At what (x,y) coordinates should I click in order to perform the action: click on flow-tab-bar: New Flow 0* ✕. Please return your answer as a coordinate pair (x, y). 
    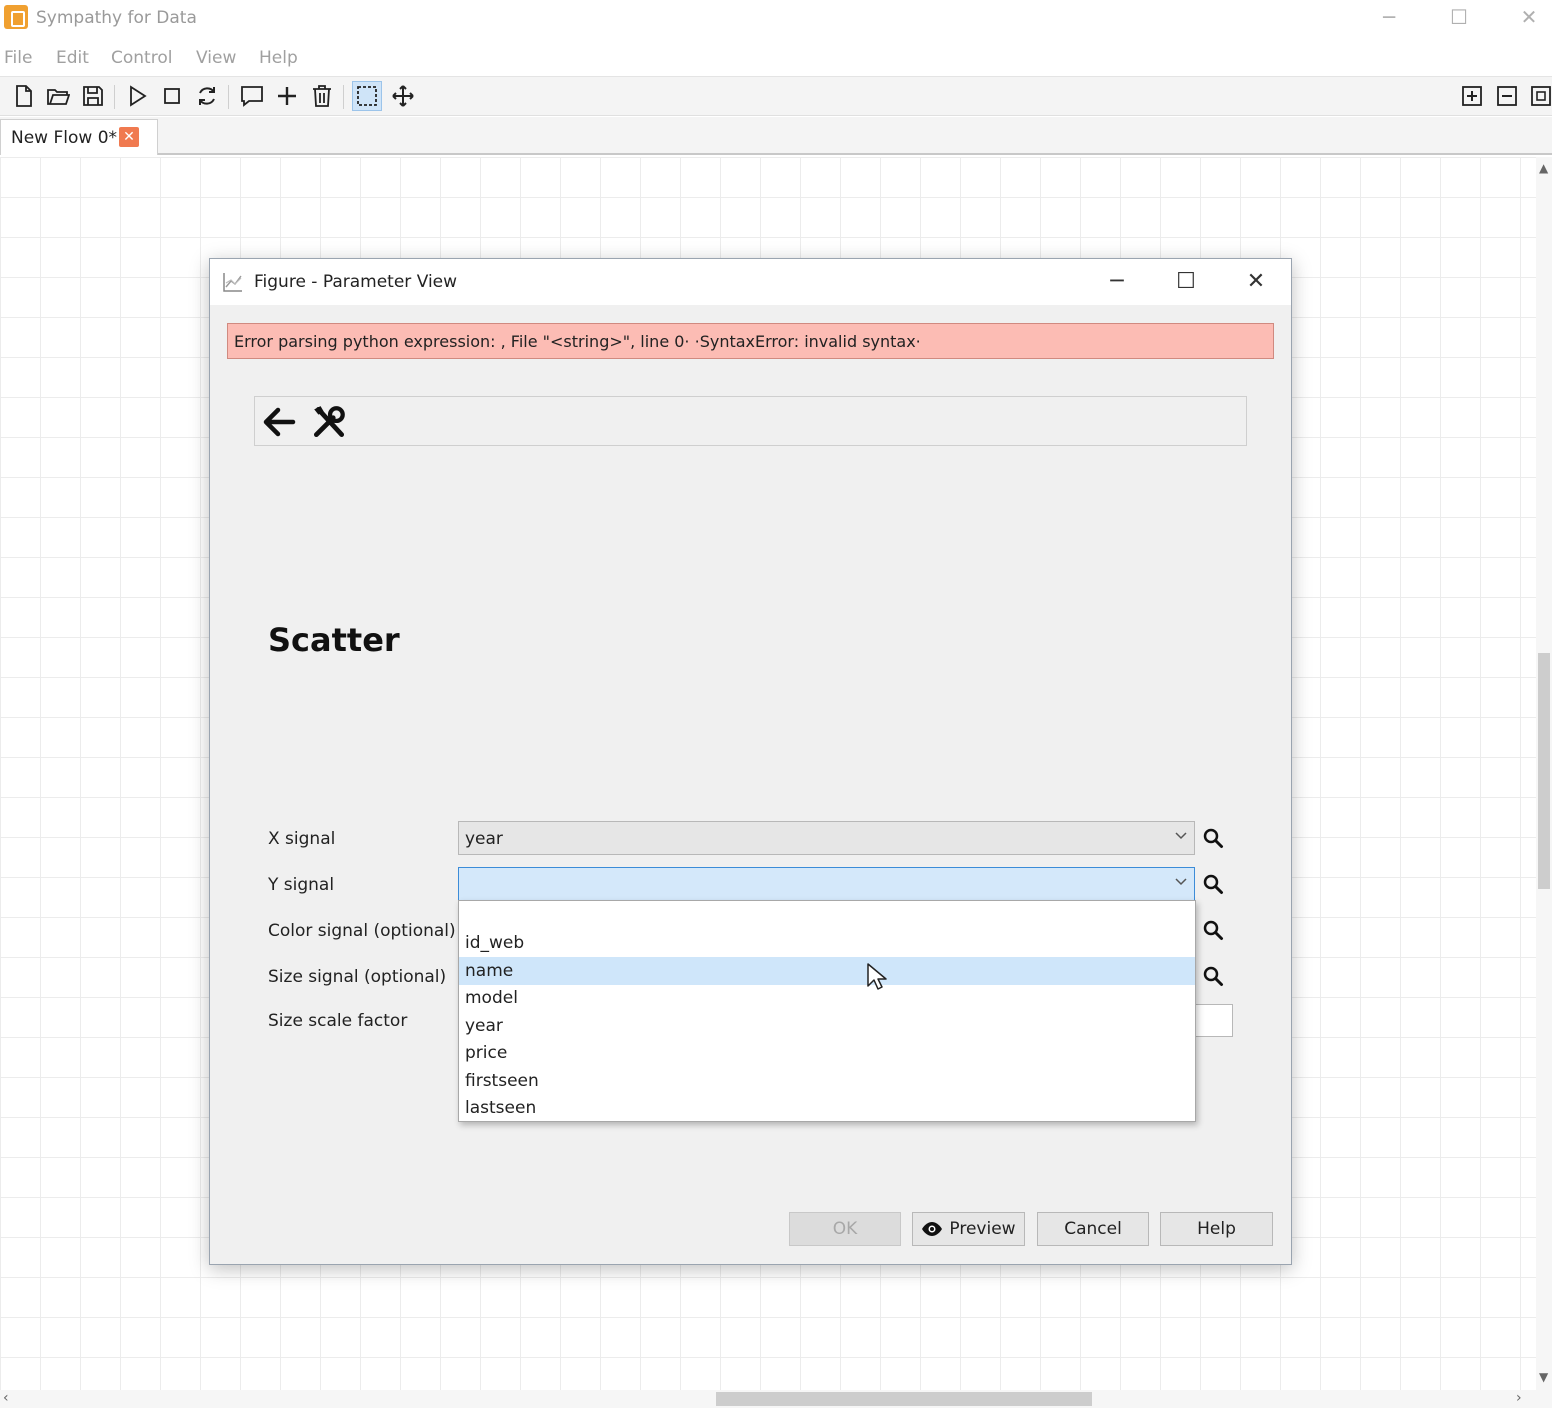
    Looking at the image, I should click on (776, 136).